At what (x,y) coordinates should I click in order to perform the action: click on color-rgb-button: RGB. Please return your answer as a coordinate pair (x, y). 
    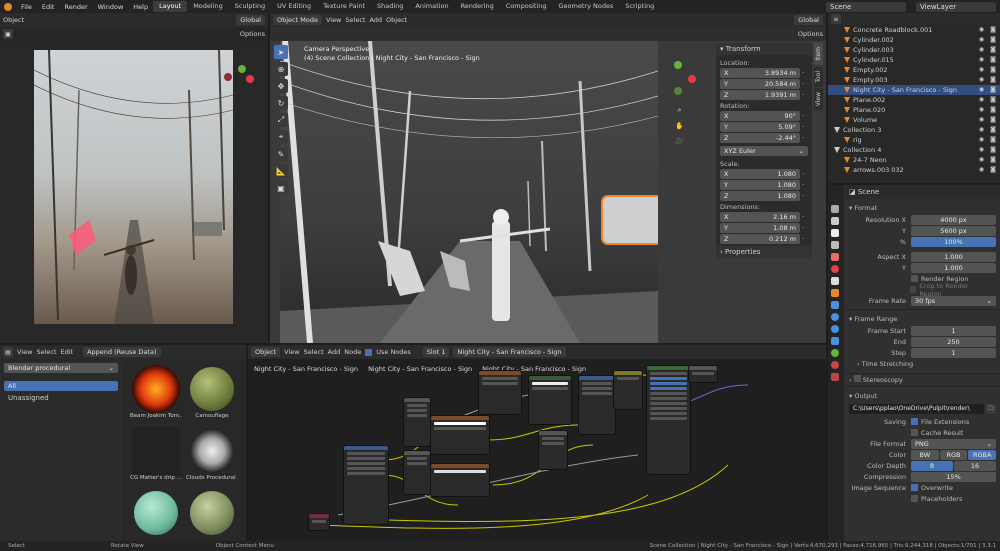
    Looking at the image, I should click on (953, 454).